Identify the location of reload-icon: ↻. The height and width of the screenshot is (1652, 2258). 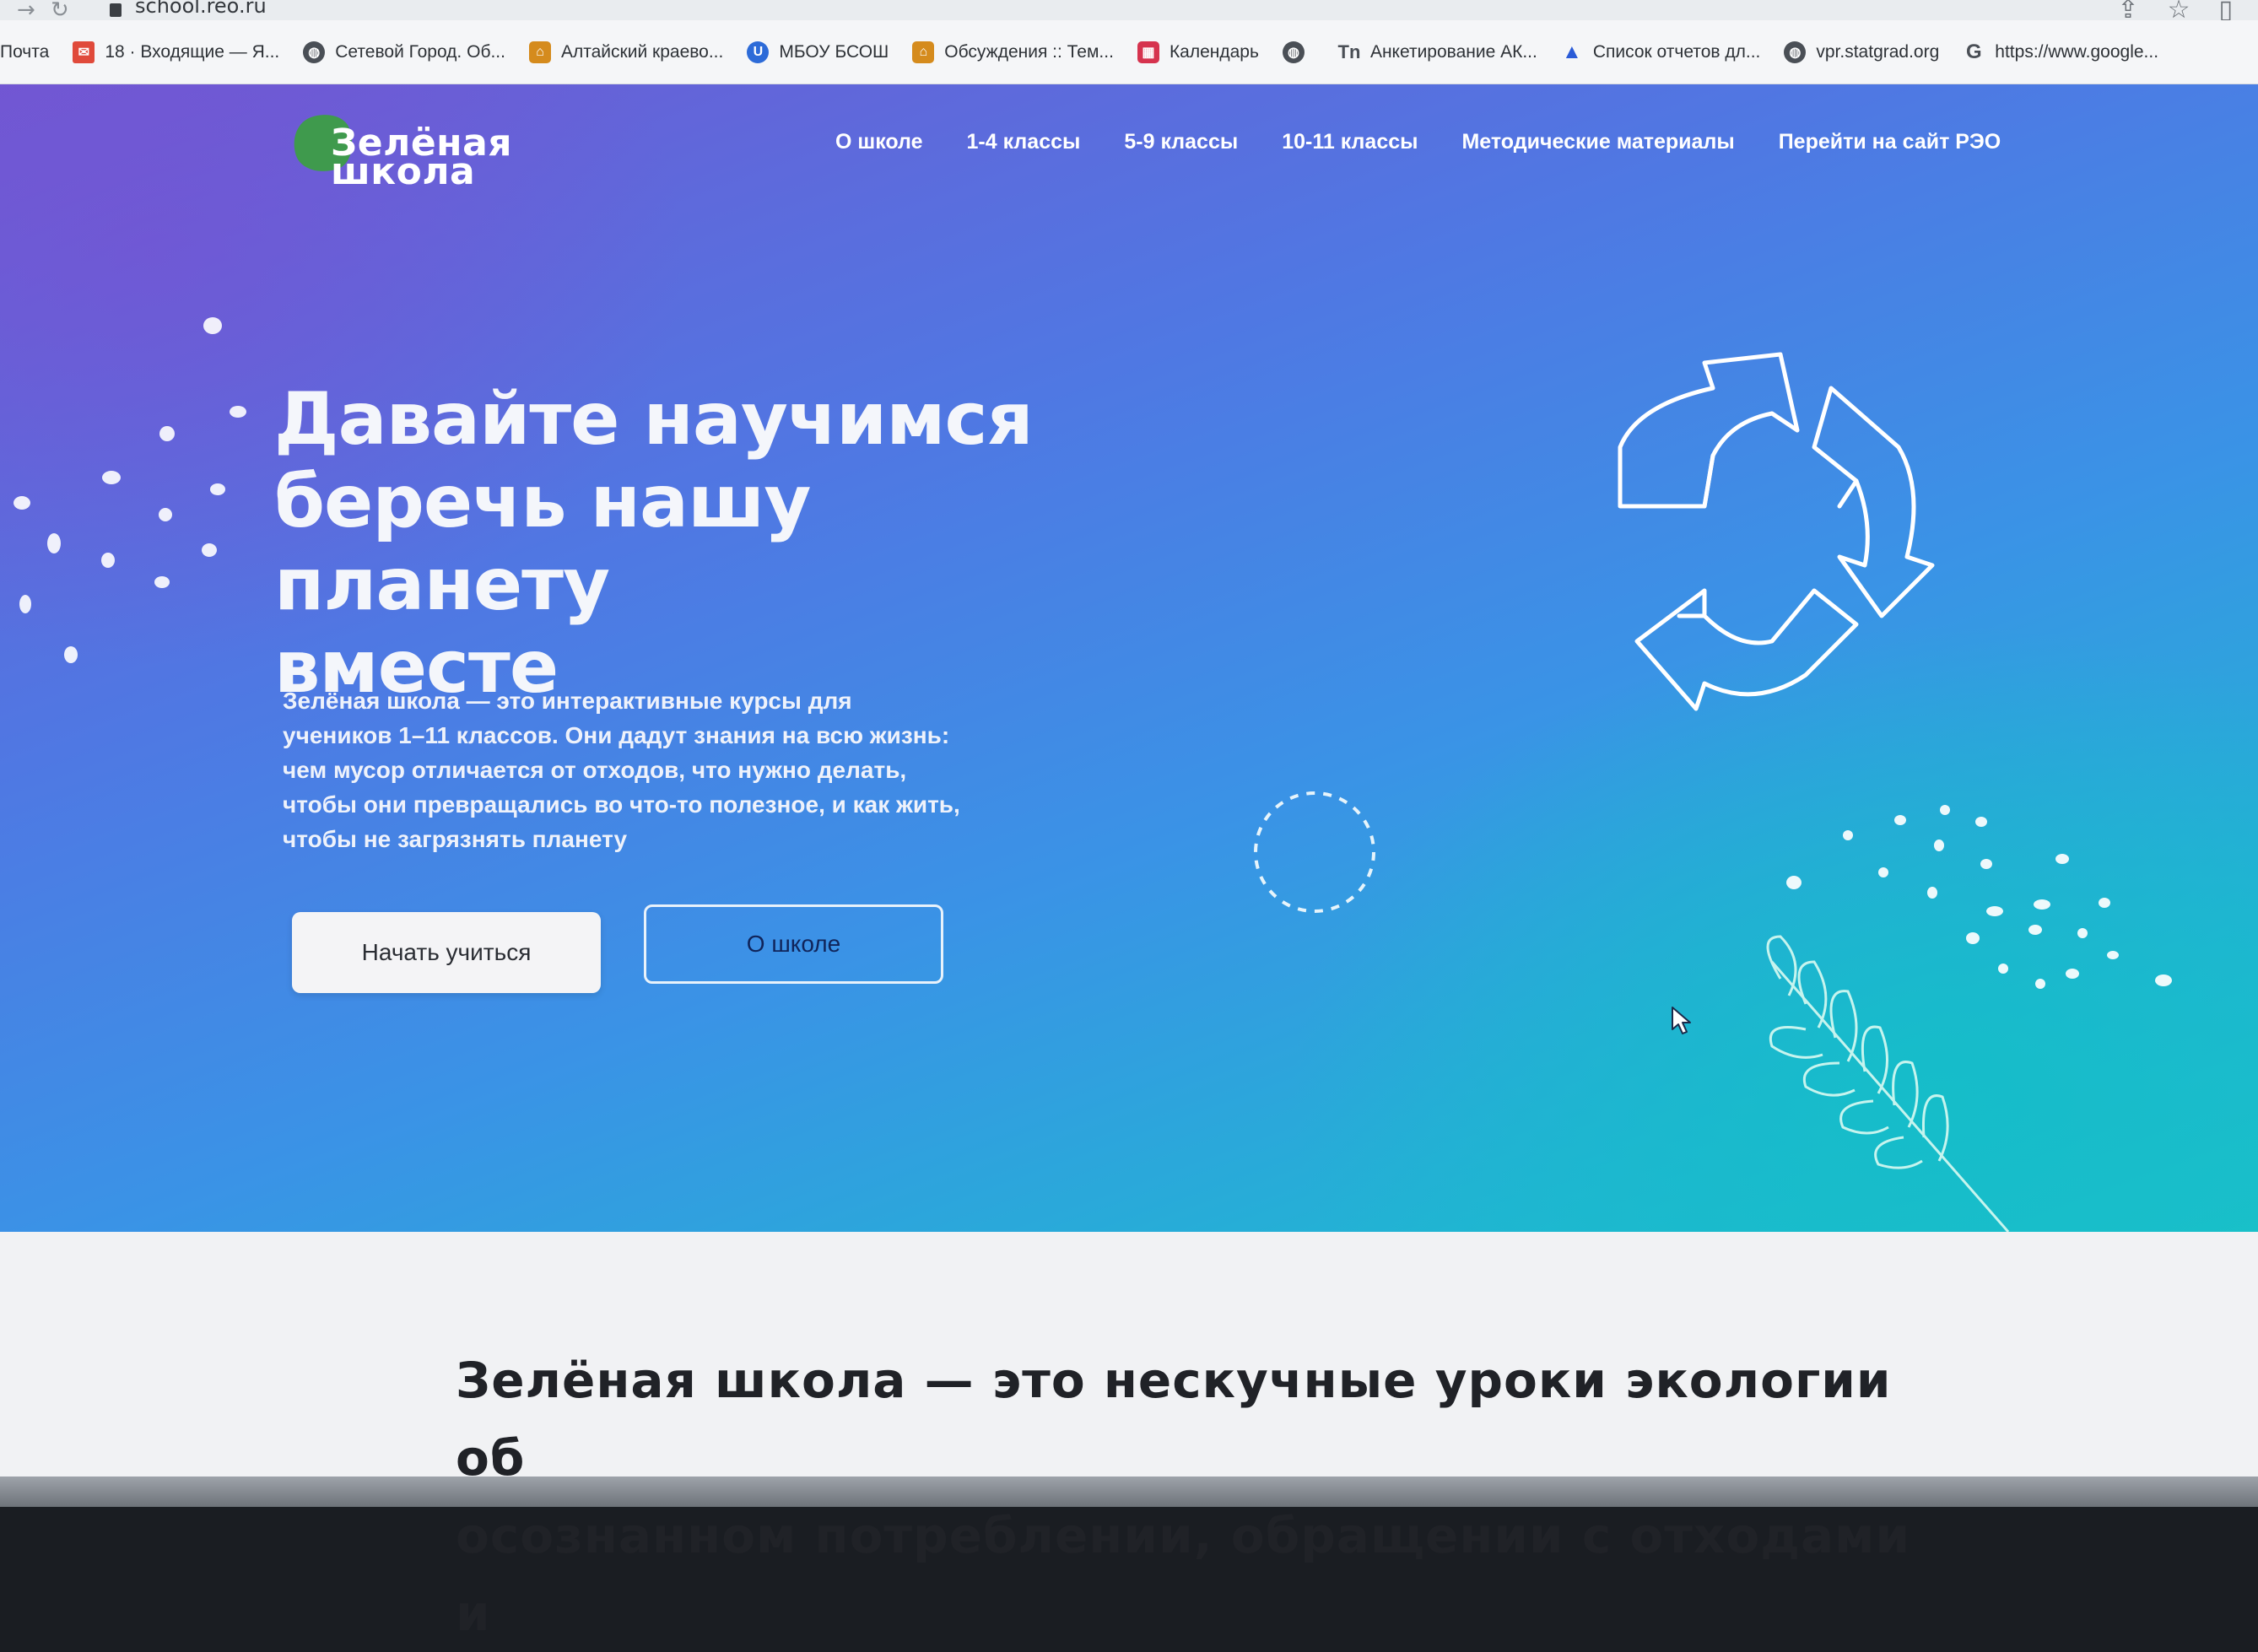
(67, 11).